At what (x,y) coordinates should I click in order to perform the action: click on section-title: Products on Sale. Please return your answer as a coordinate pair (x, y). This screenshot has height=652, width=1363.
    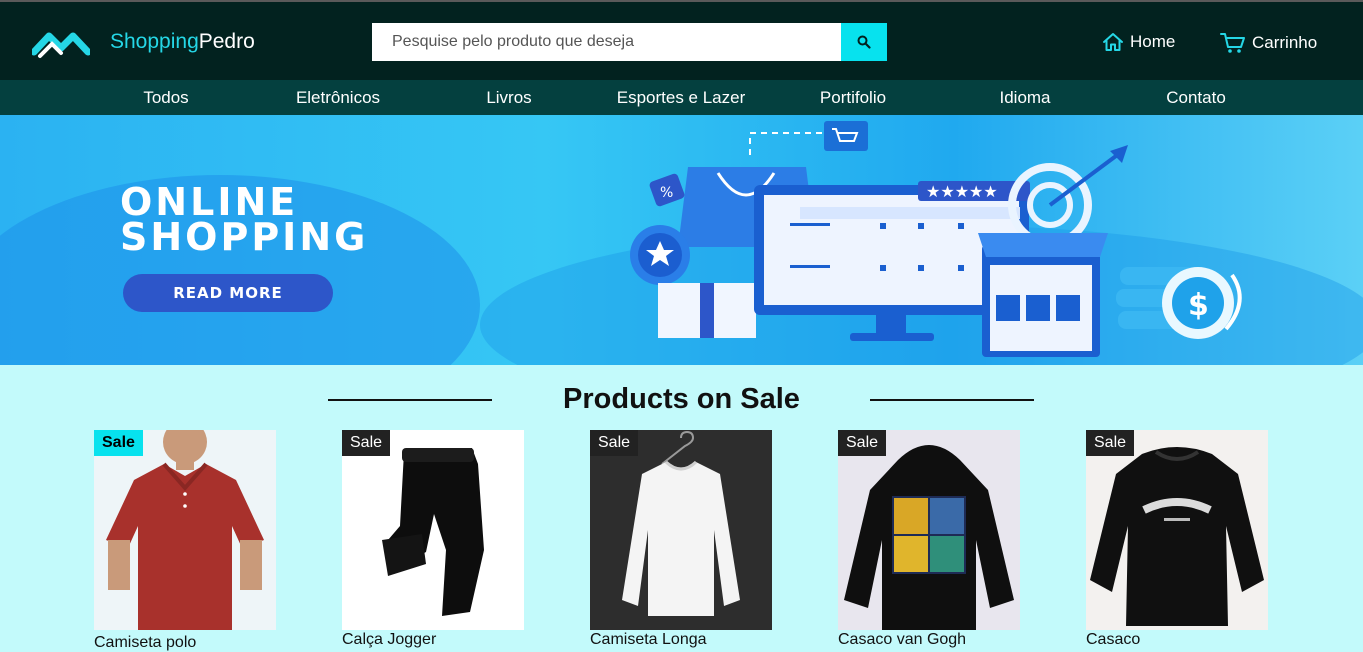
    Looking at the image, I should click on (681, 399).